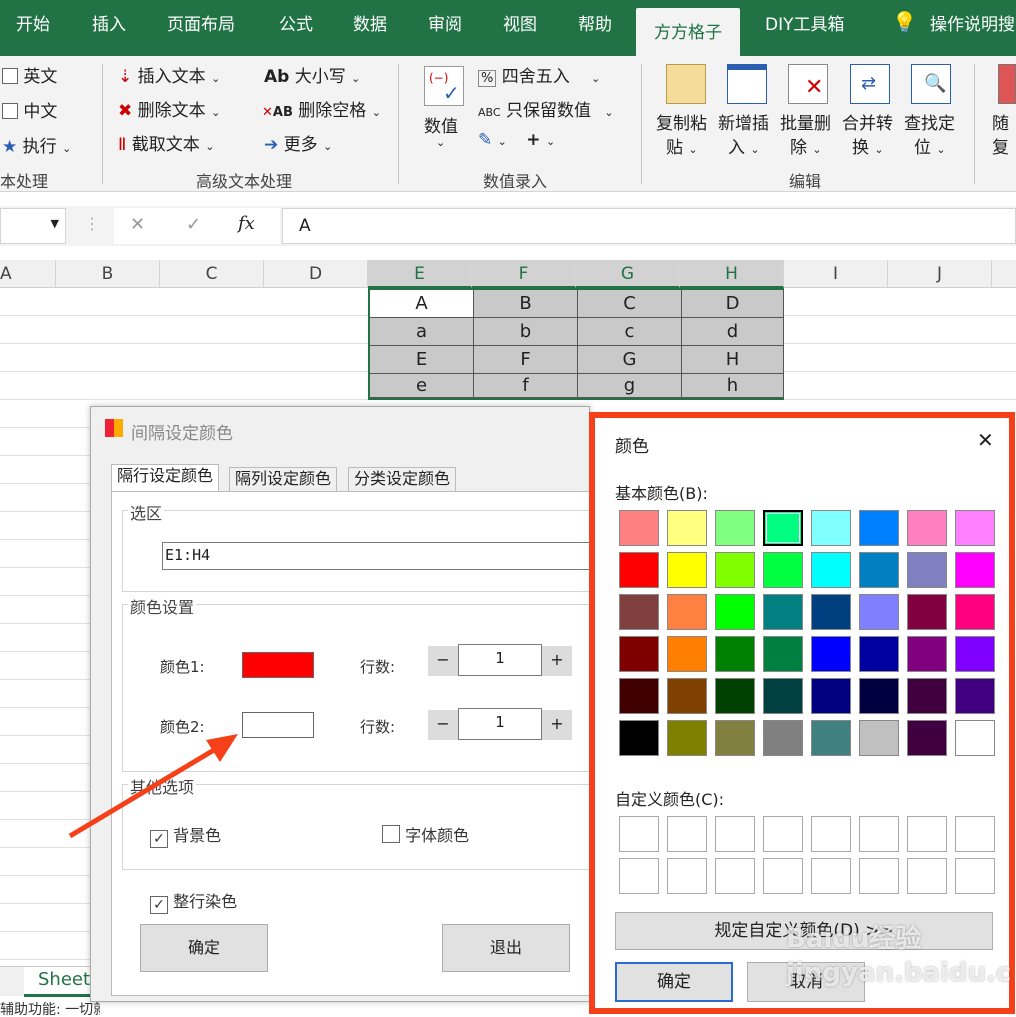 The image size is (1016, 1017). What do you see at coordinates (193, 901) in the screenshot?
I see `full-row-checkbox: ✓ 整行染色` at bounding box center [193, 901].